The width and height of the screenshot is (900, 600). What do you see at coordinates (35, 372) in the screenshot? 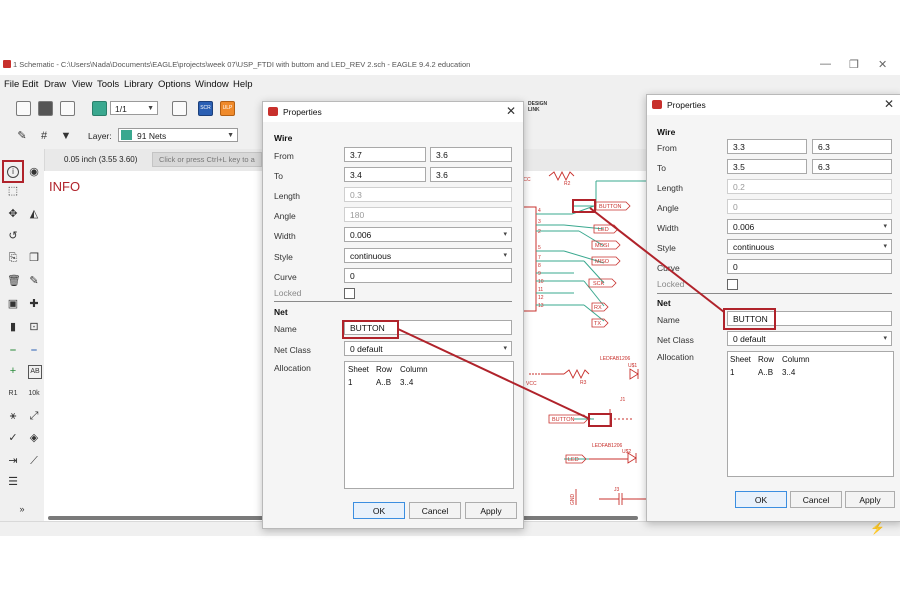
I see `label-icon: AB` at bounding box center [35, 372].